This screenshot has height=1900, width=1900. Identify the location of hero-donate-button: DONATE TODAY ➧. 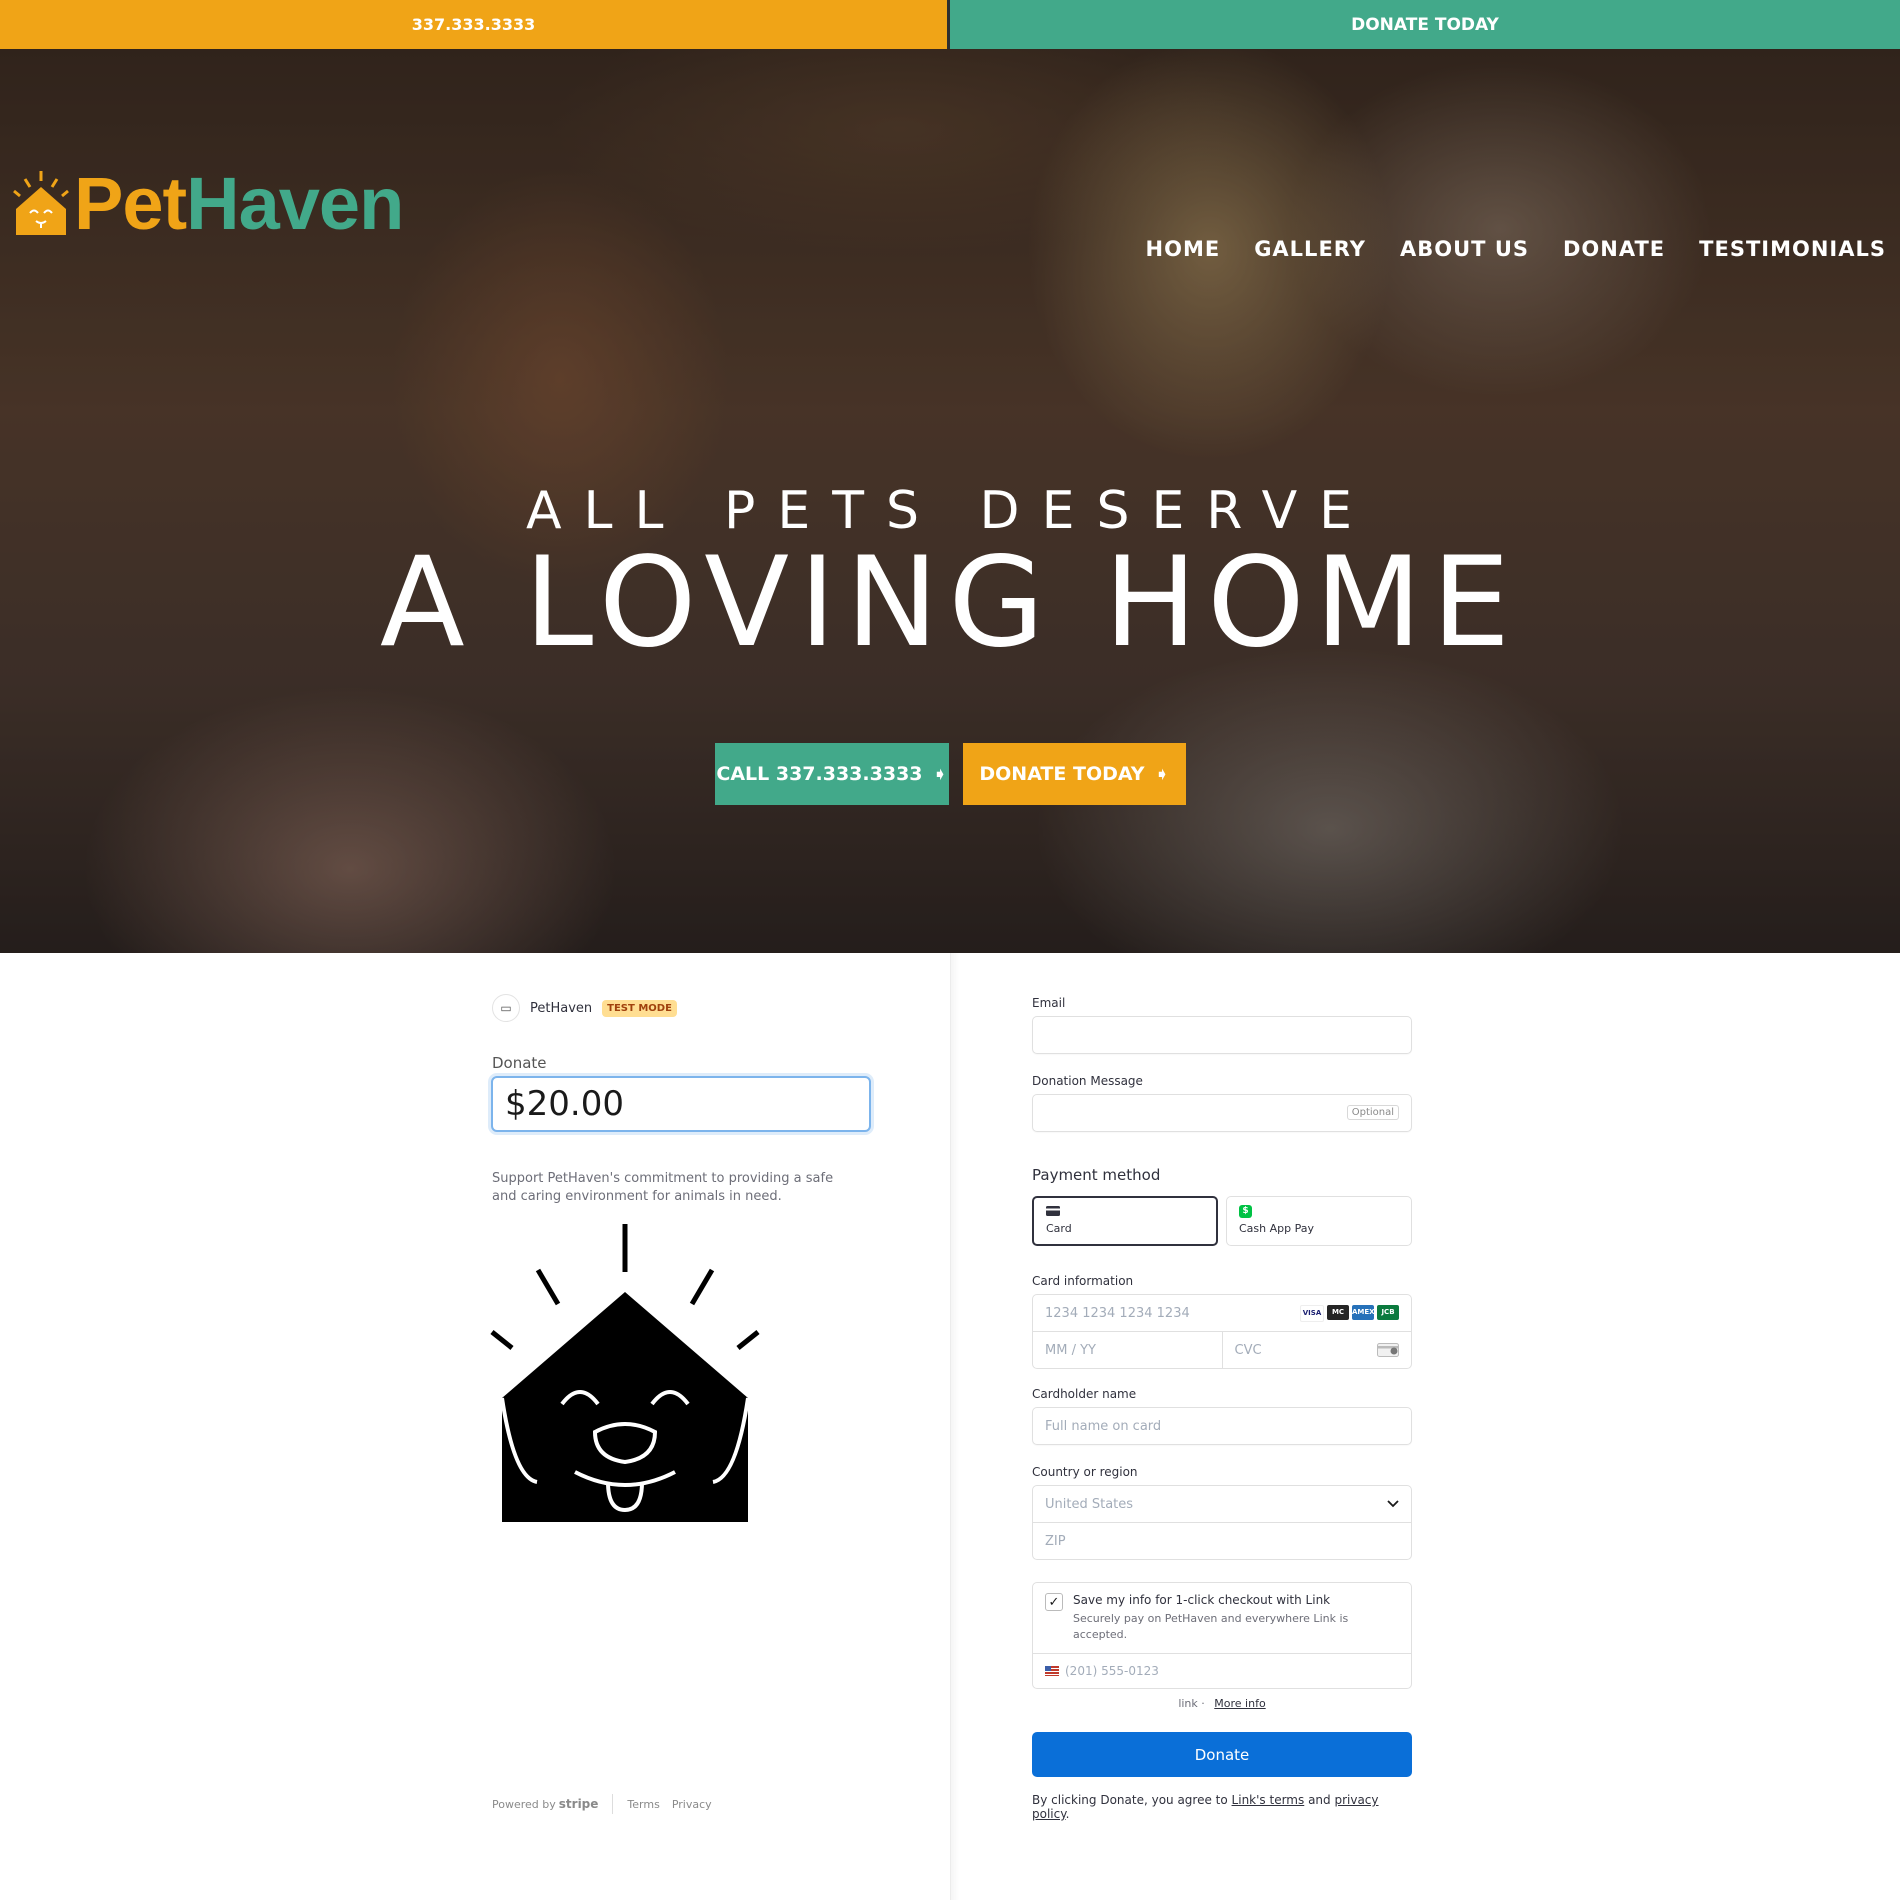
(1074, 774).